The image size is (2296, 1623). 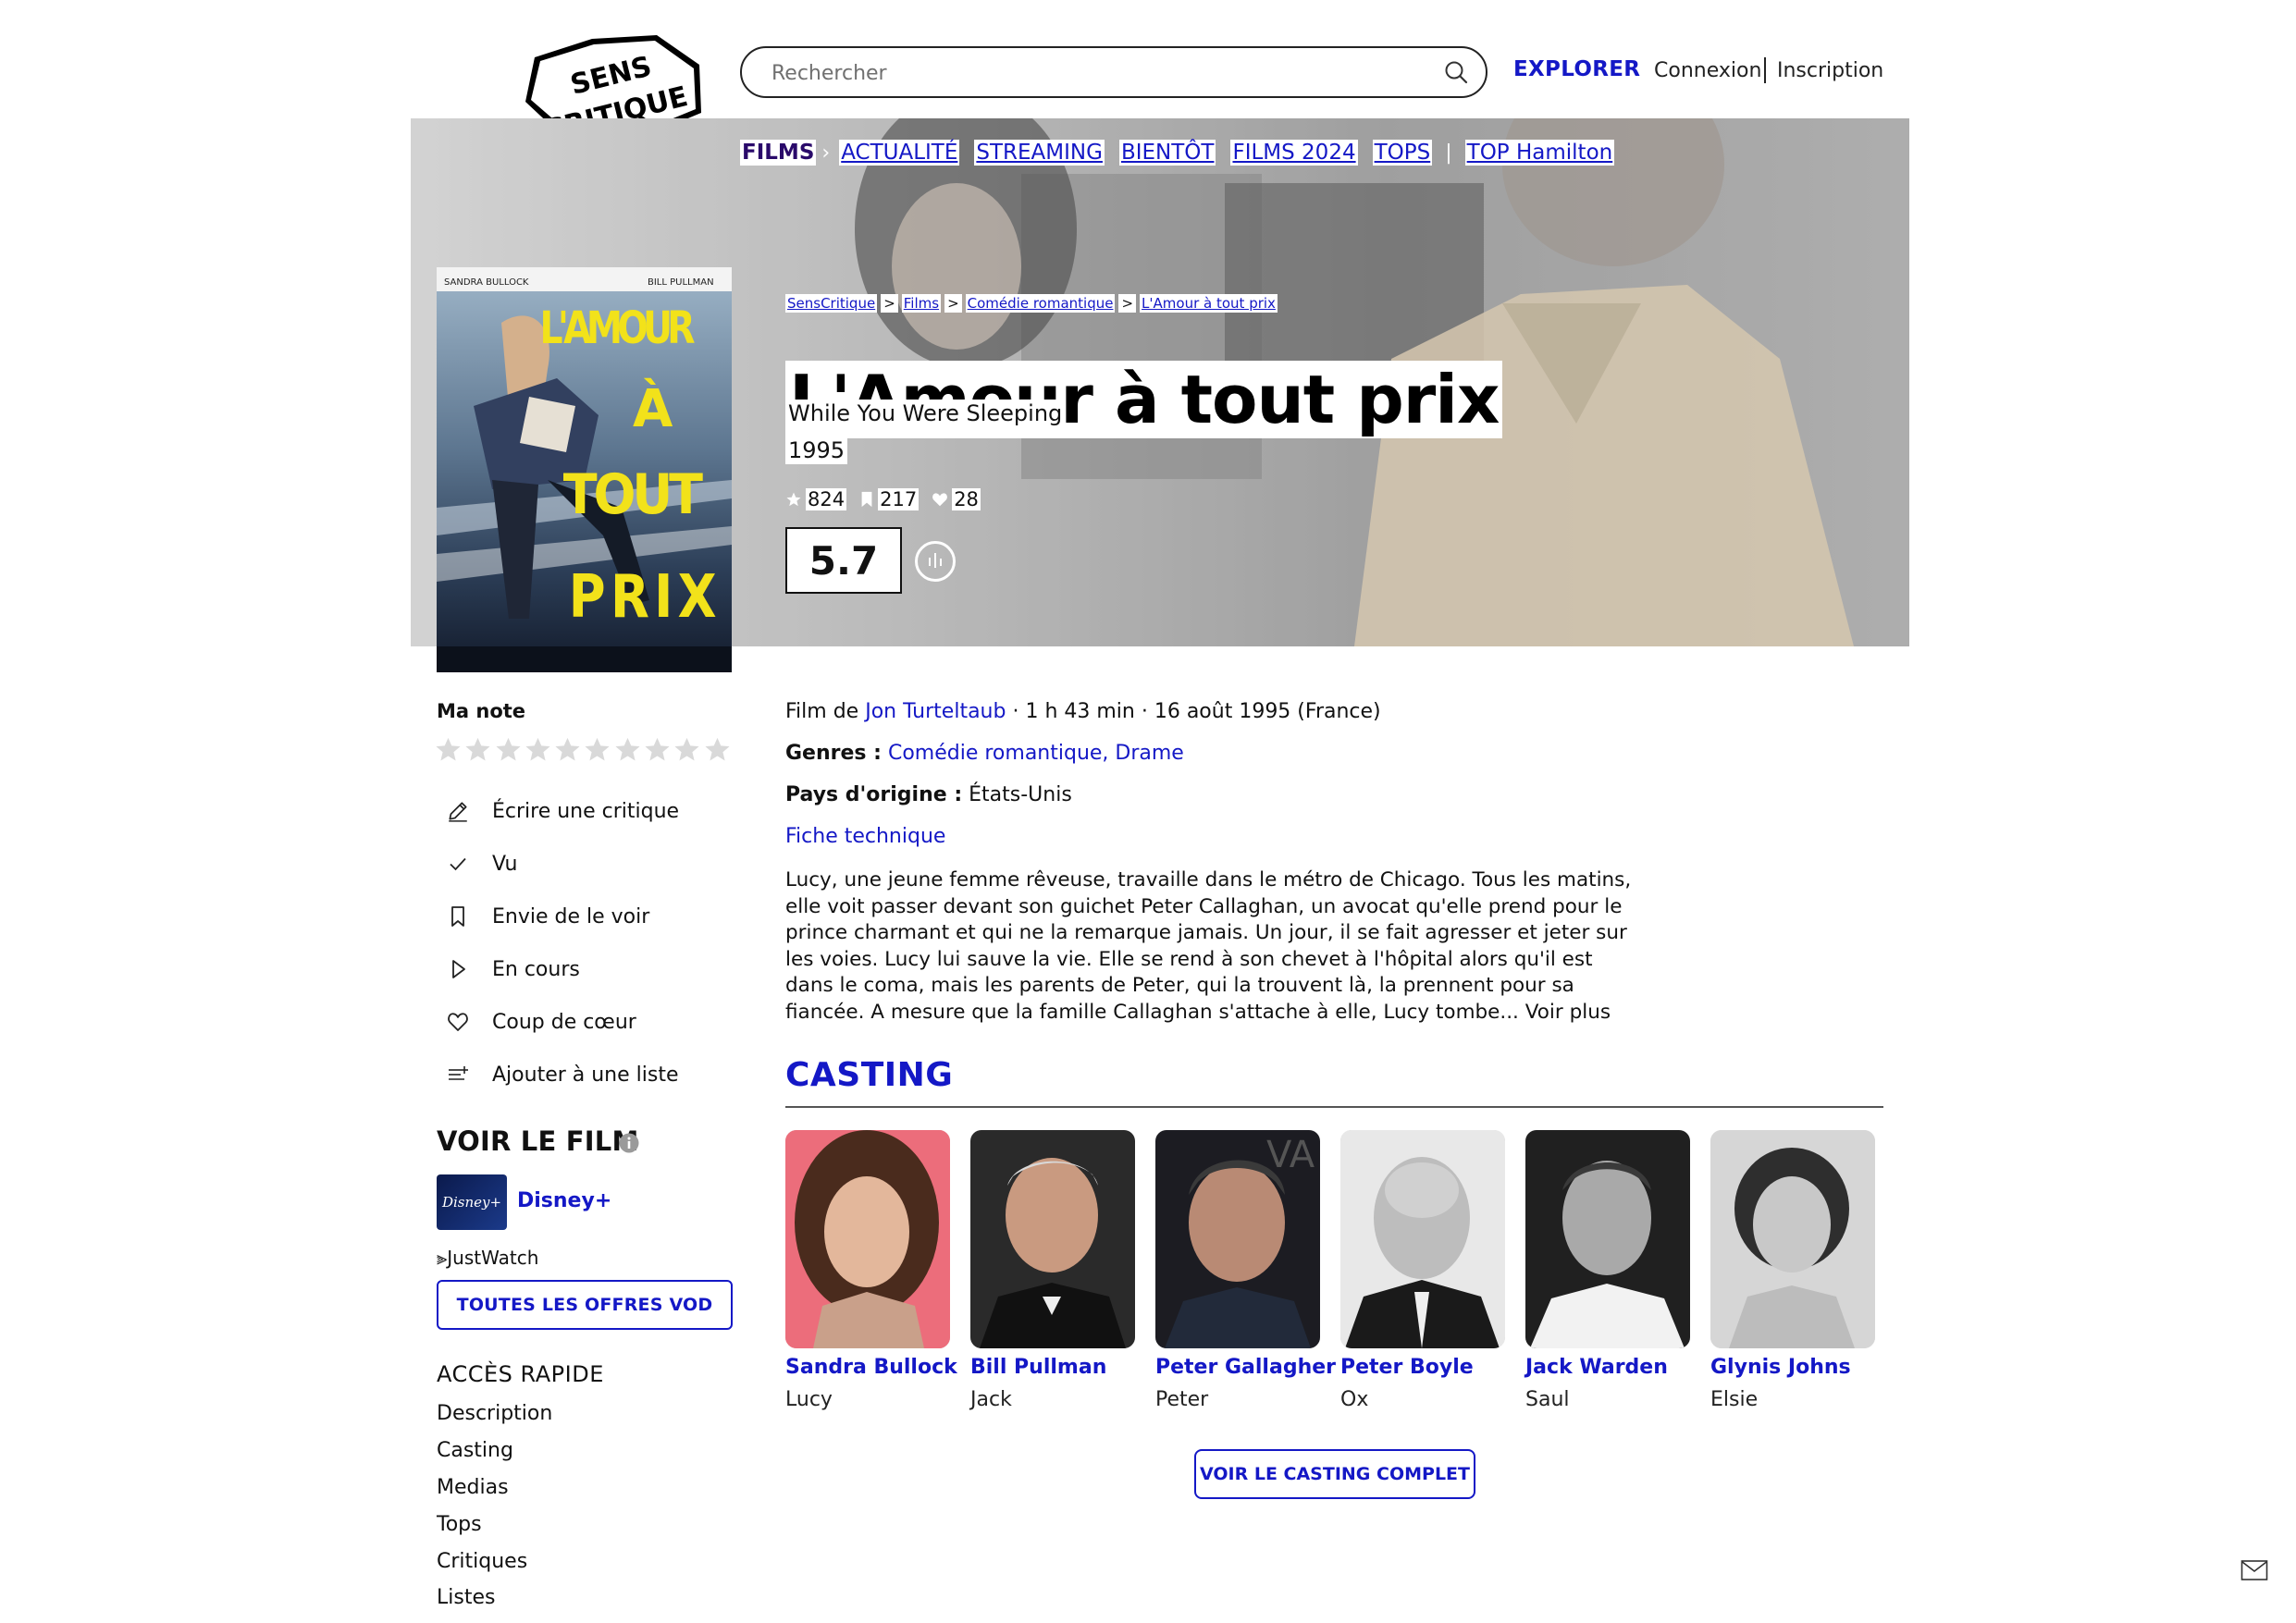 What do you see at coordinates (935, 711) in the screenshot?
I see `director-link: Jon Turteltaub` at bounding box center [935, 711].